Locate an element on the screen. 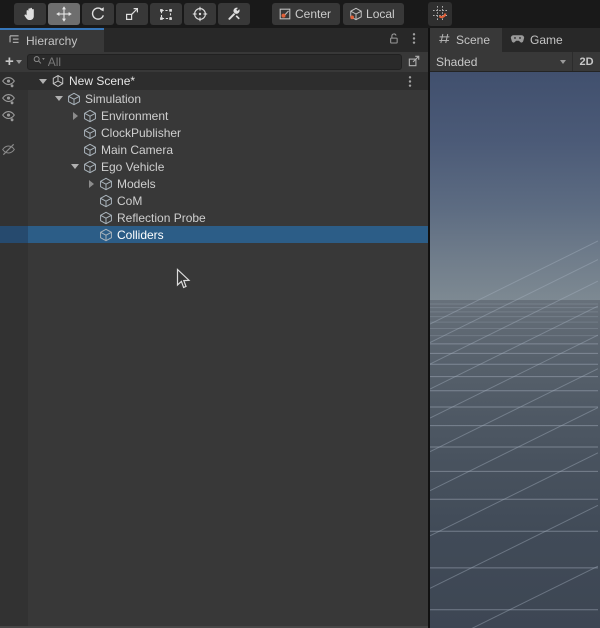 This screenshot has height=628, width=600. tab-hierarchy-label: Hierarchy is located at coordinates (52, 41).